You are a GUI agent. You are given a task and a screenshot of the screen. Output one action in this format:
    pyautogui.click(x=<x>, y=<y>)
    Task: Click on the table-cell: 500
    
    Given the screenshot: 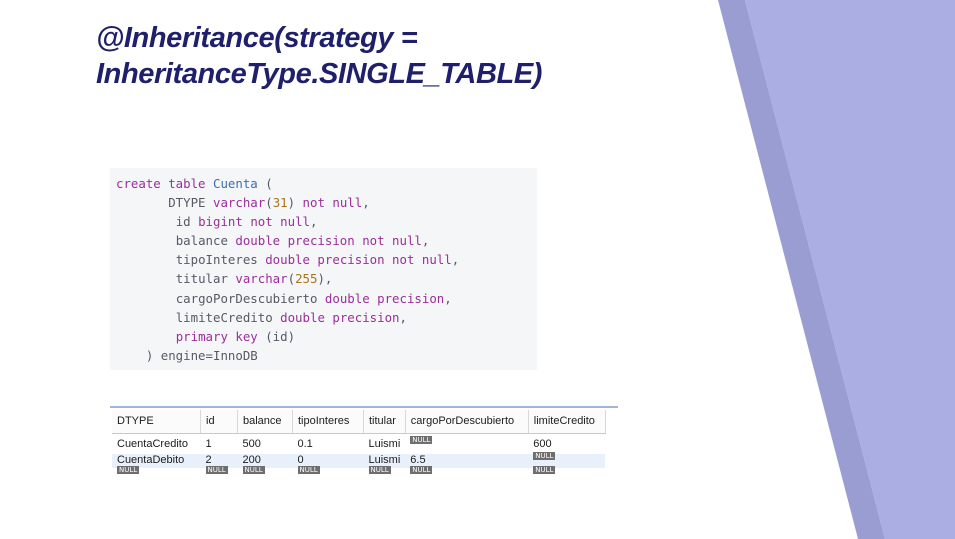 What is the action you would take?
    pyautogui.click(x=251, y=444)
    